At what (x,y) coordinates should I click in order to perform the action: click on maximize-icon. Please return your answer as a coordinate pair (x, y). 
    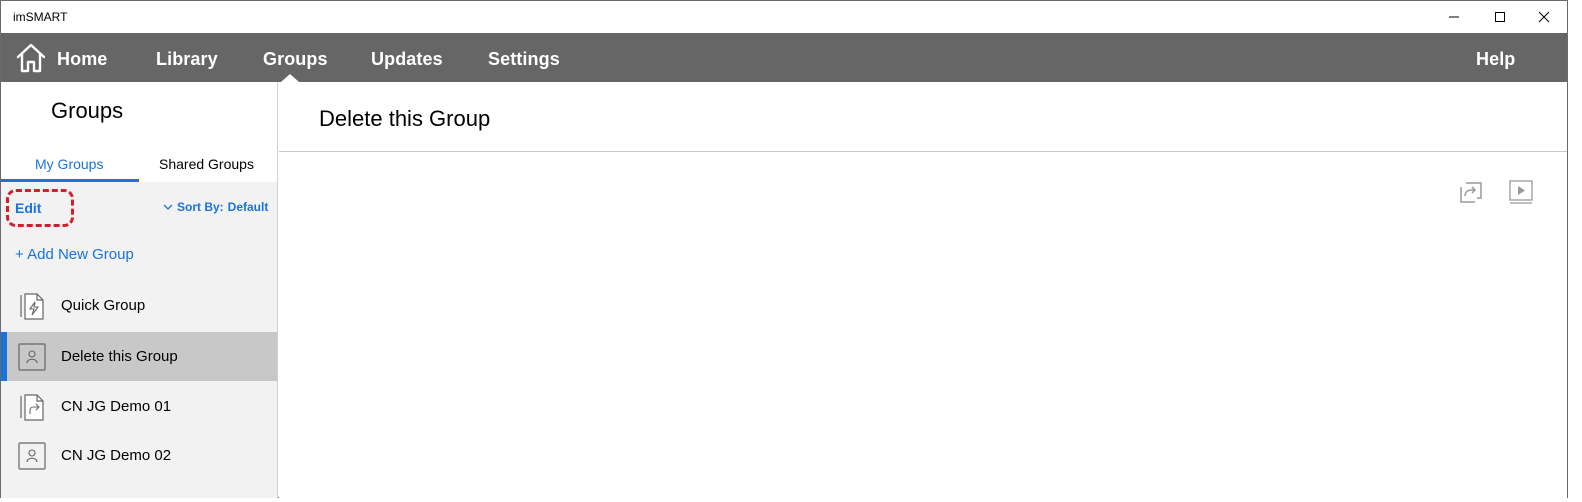
    Looking at the image, I should click on (1500, 17).